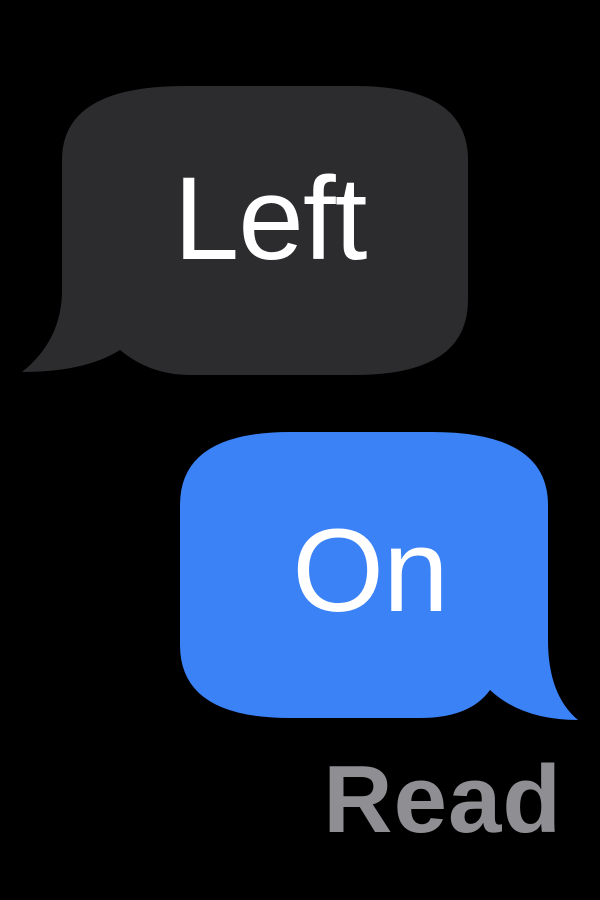  What do you see at coordinates (270, 219) in the screenshot?
I see `received-message-text: Left` at bounding box center [270, 219].